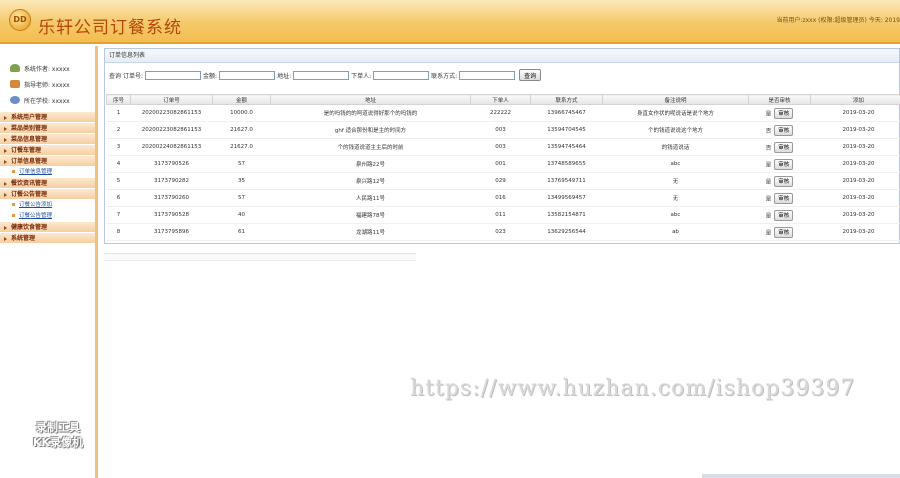 Image resolution: width=900 pixels, height=478 pixels. I want to click on sidebar-subitem: 订单信息管理, so click(47, 172).